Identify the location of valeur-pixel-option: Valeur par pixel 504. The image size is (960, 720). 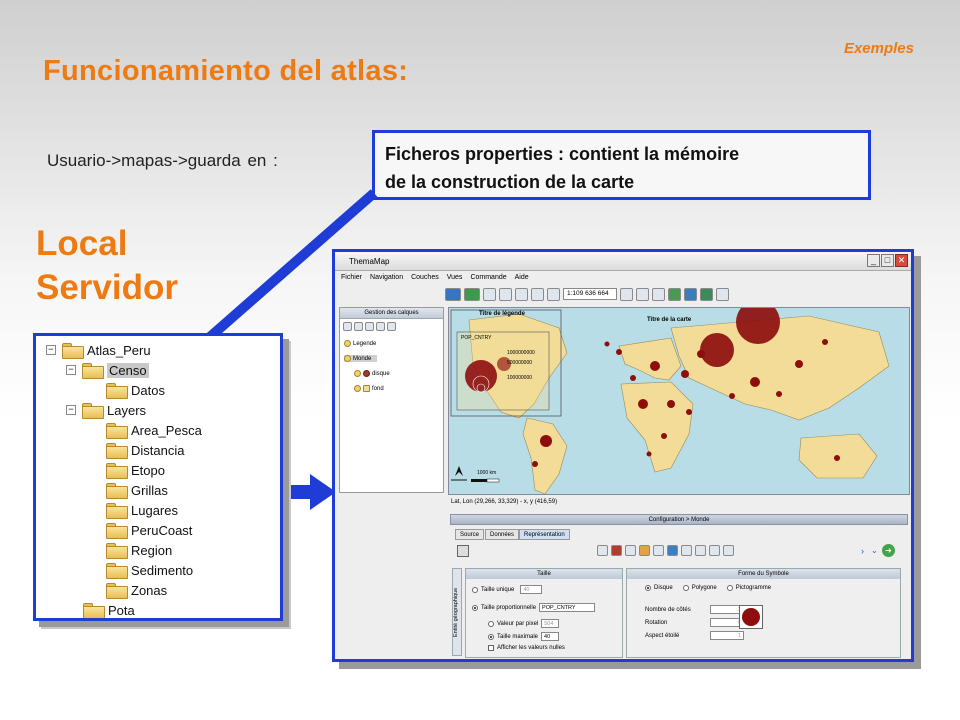
(524, 623).